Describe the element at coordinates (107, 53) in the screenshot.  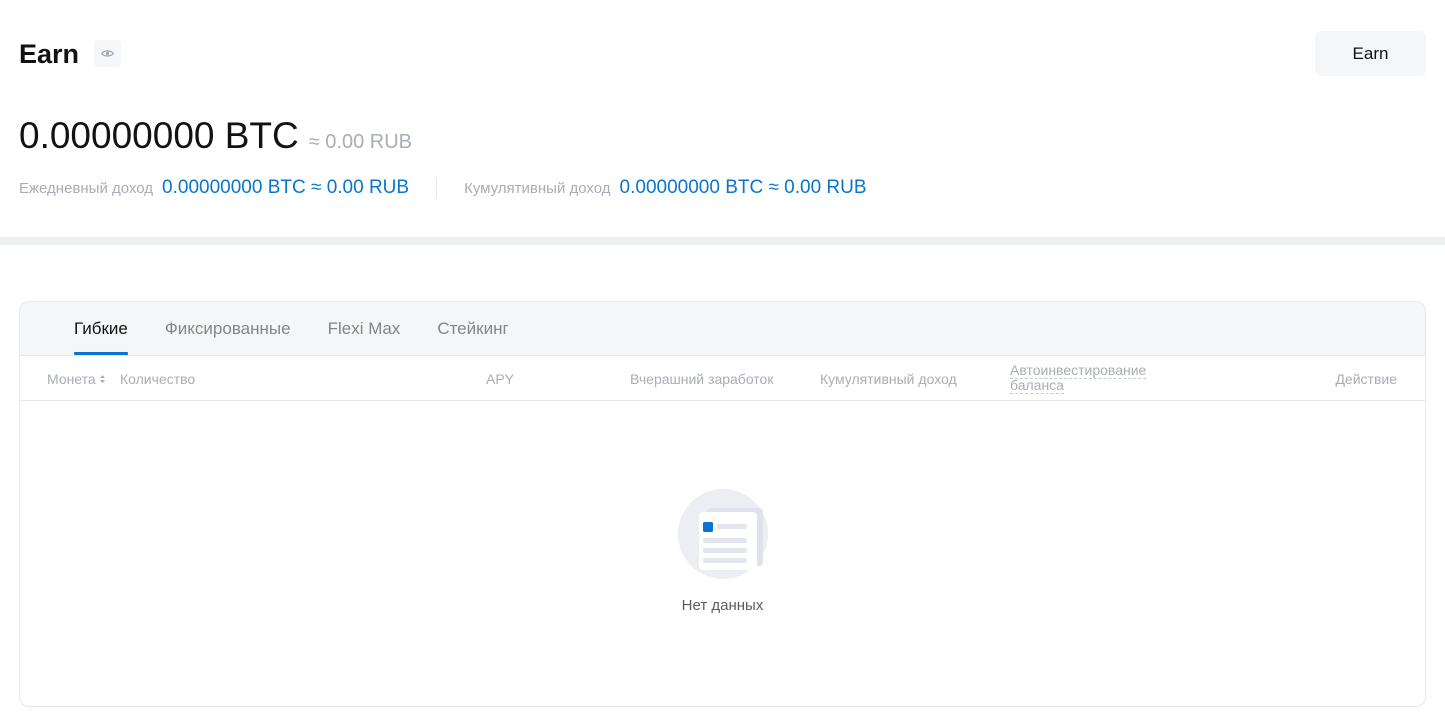
I see `eye-icon` at that location.